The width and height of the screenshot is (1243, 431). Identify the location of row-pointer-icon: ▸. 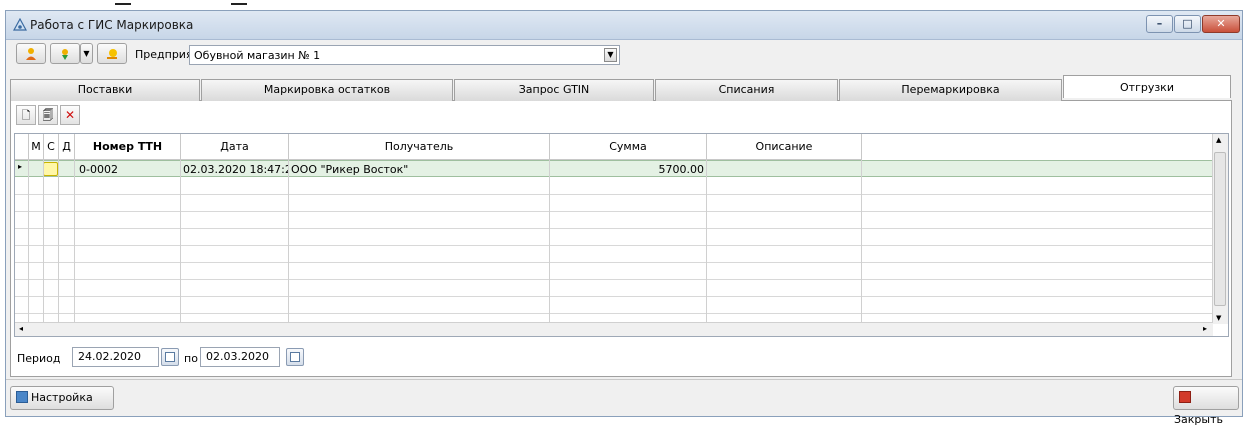
(20, 166).